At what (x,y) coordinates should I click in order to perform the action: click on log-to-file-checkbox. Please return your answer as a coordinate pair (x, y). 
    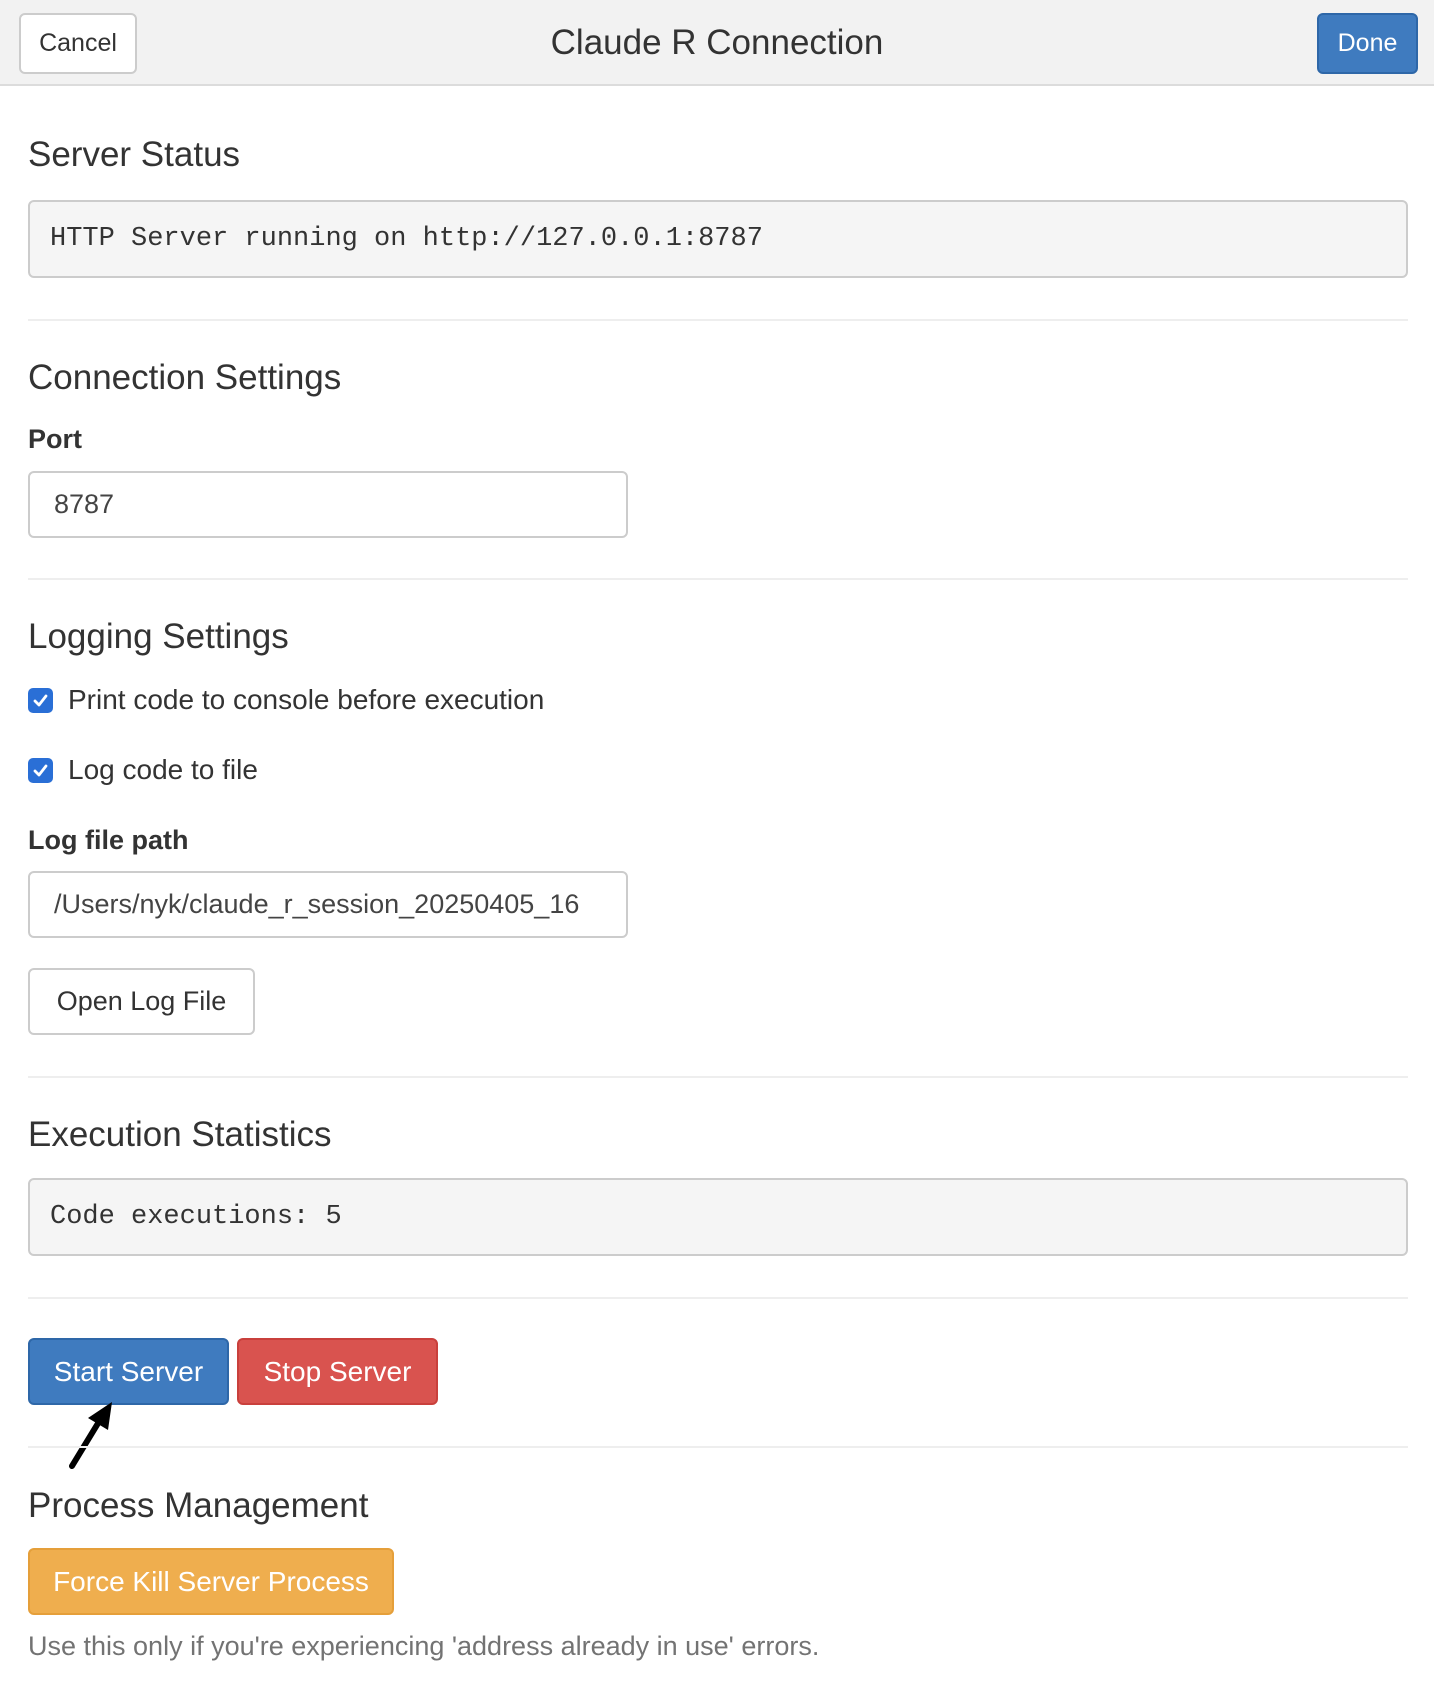
    Looking at the image, I should click on (40, 770).